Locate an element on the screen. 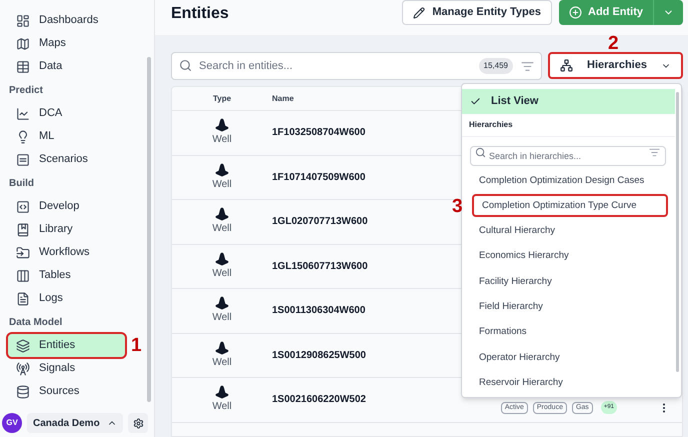 The height and width of the screenshot is (437, 688). settings-icon is located at coordinates (138, 423).